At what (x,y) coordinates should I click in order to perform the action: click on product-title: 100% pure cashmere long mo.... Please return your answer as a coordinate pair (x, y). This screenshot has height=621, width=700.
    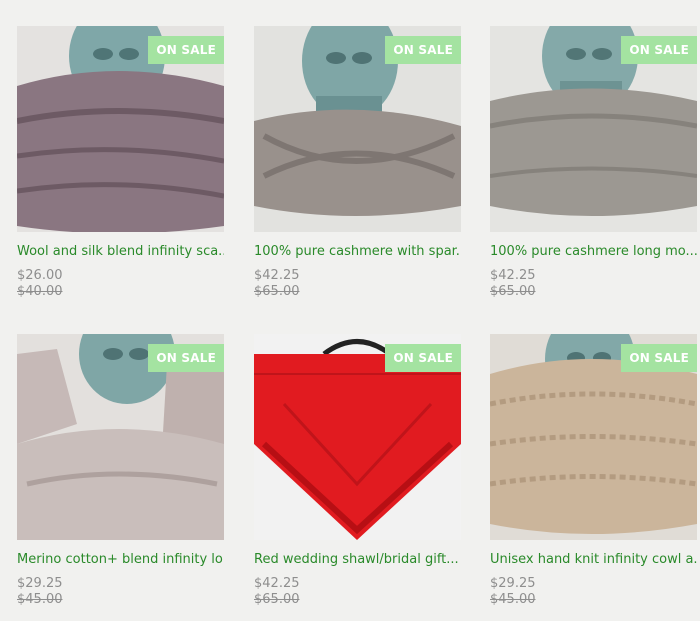
    Looking at the image, I should click on (593, 252).